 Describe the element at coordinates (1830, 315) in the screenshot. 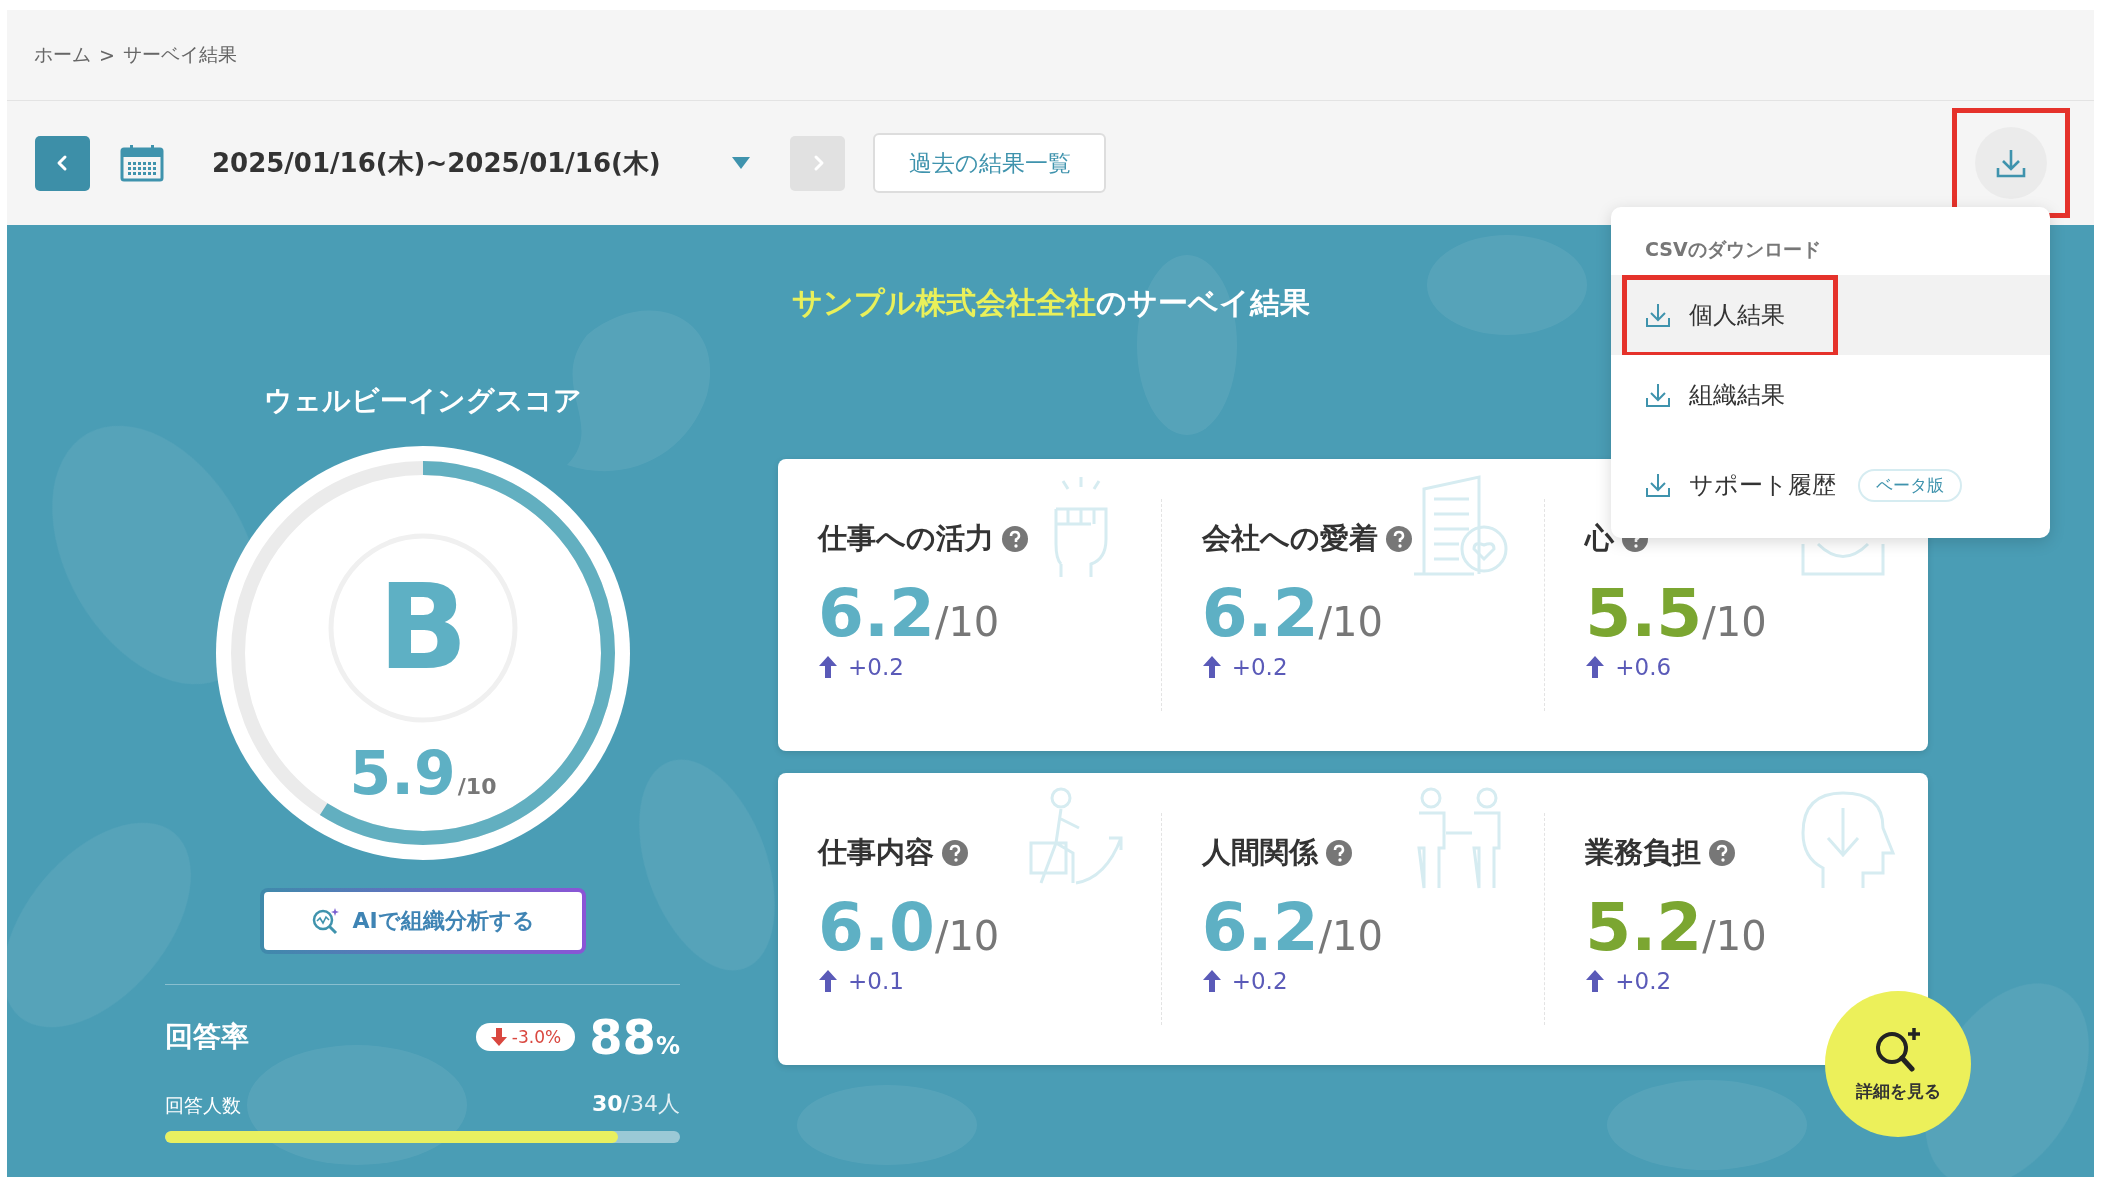

I see `menu-item: 個人結果` at that location.